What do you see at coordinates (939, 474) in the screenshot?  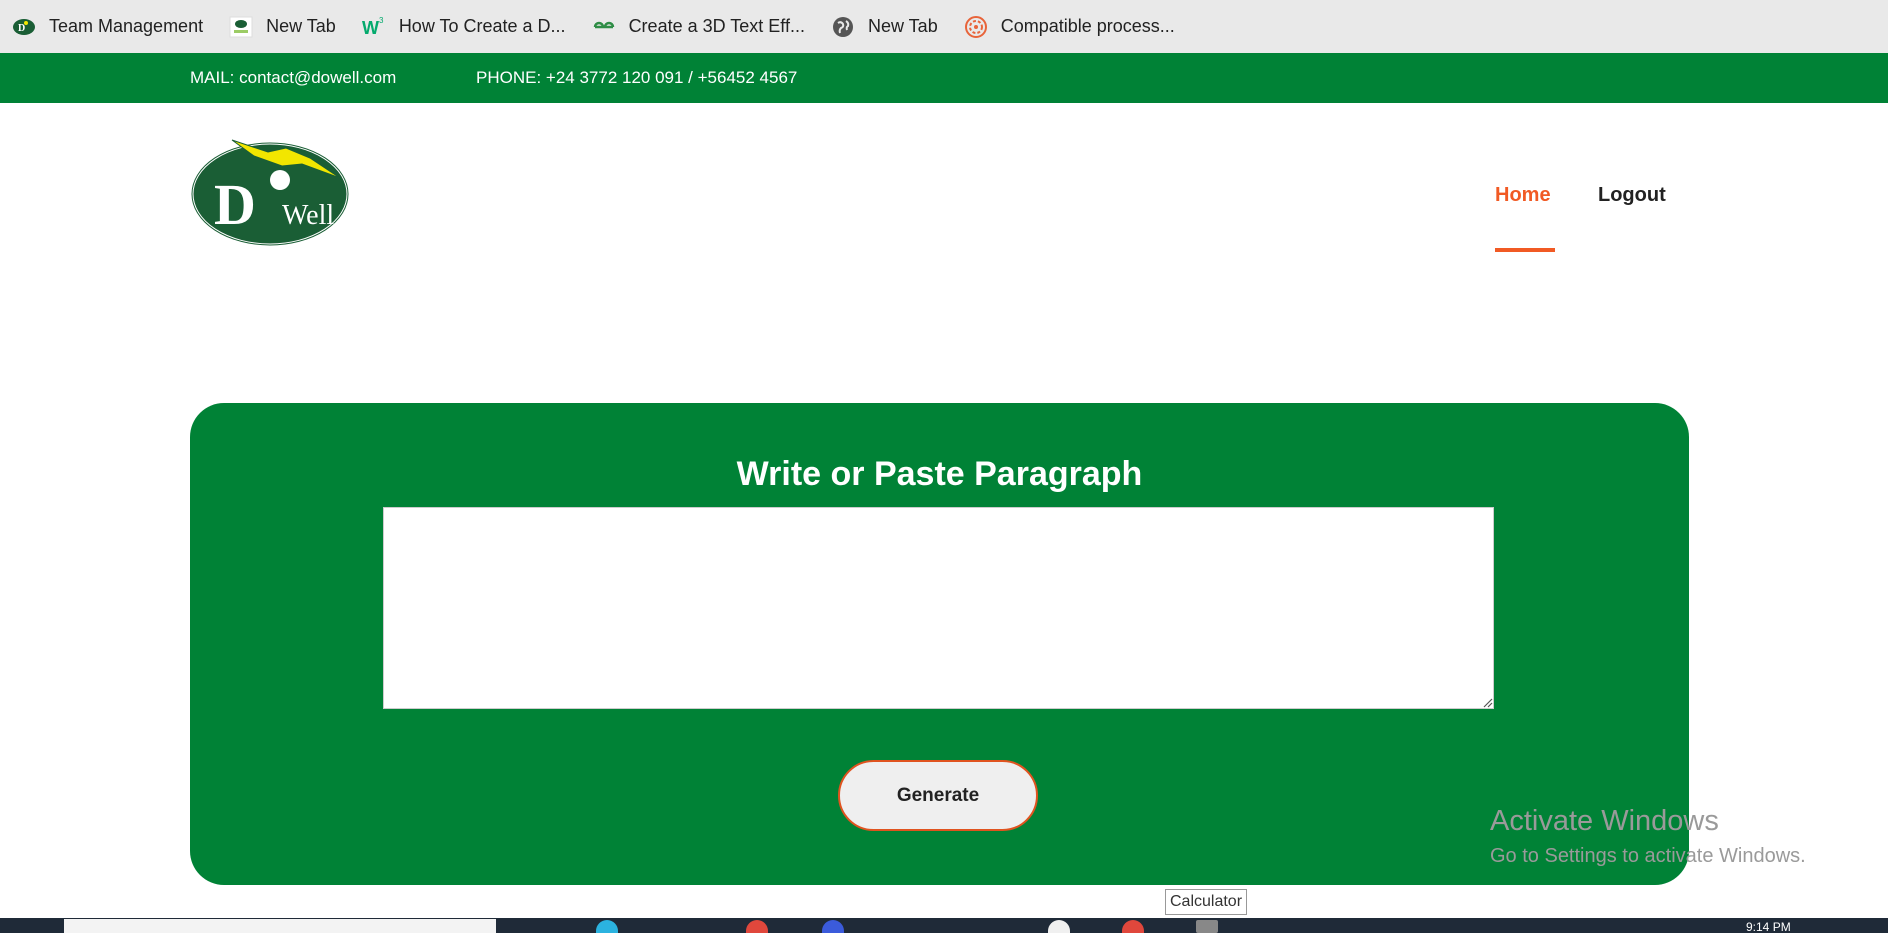 I see `card-title: Write or Paste Paragraph` at bounding box center [939, 474].